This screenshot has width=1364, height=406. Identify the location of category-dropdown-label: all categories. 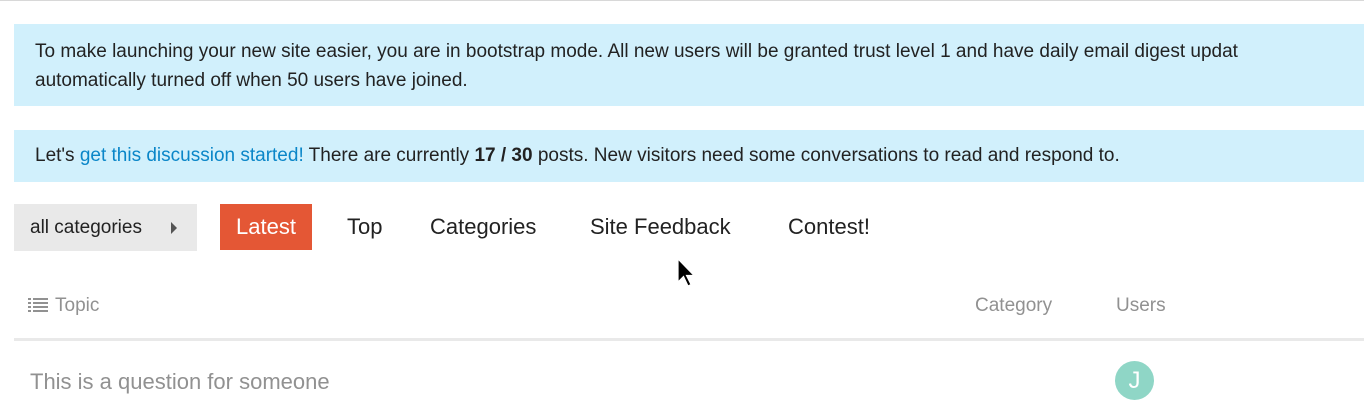
(86, 227).